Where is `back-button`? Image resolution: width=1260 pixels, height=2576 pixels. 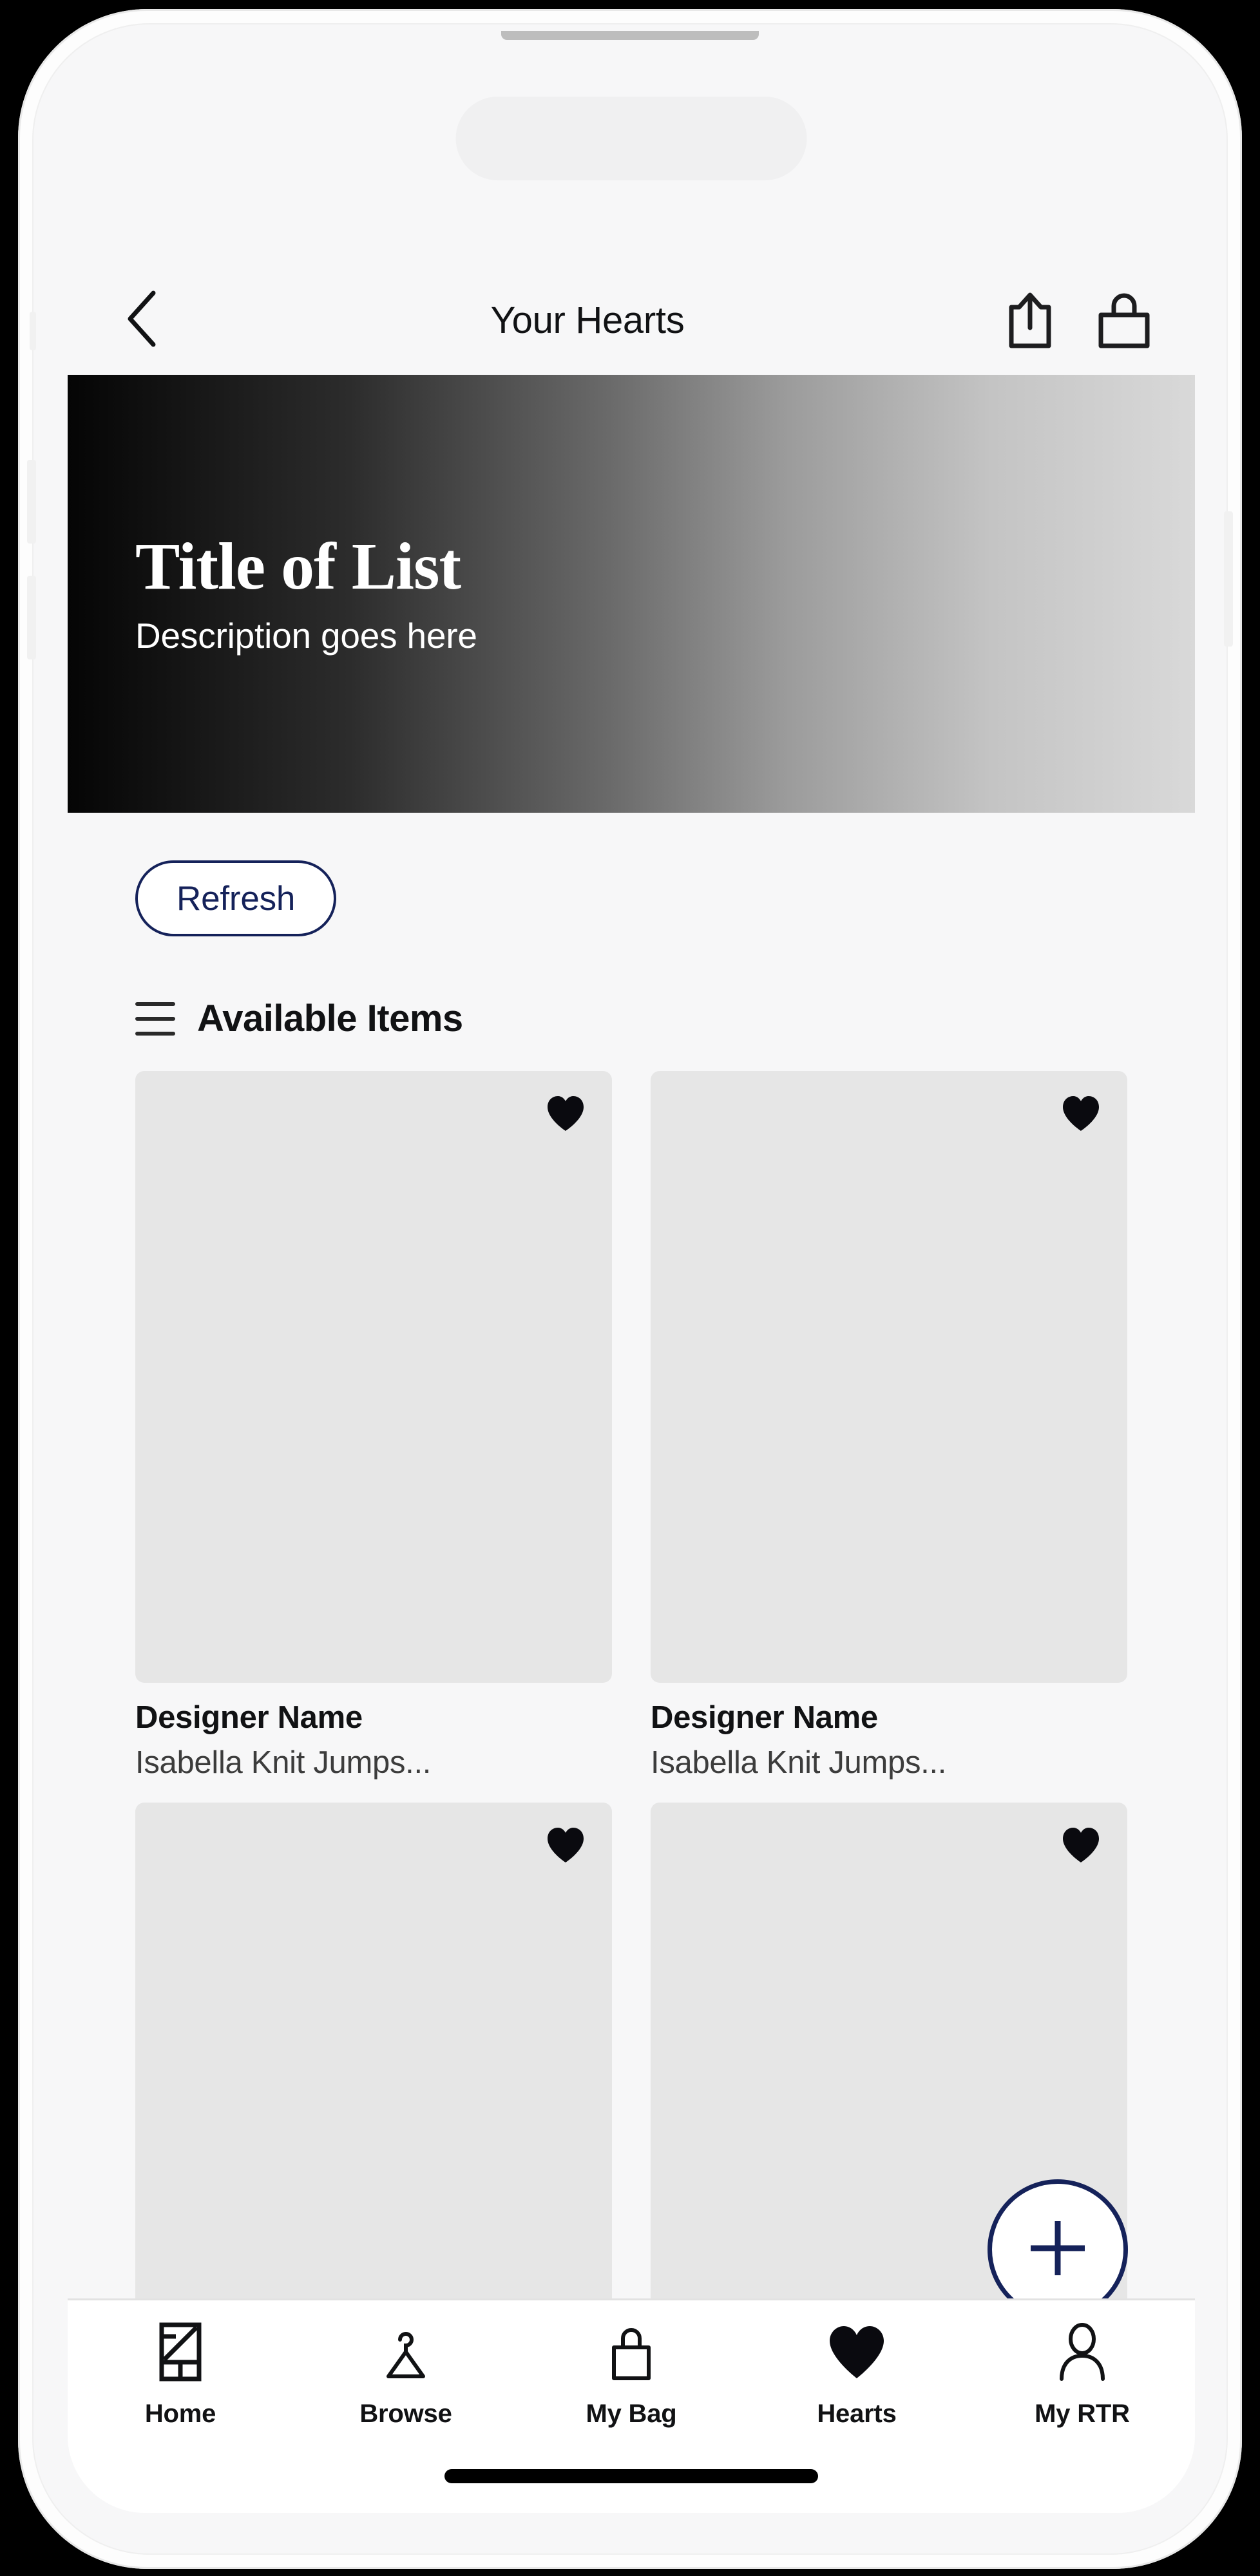 back-button is located at coordinates (141, 320).